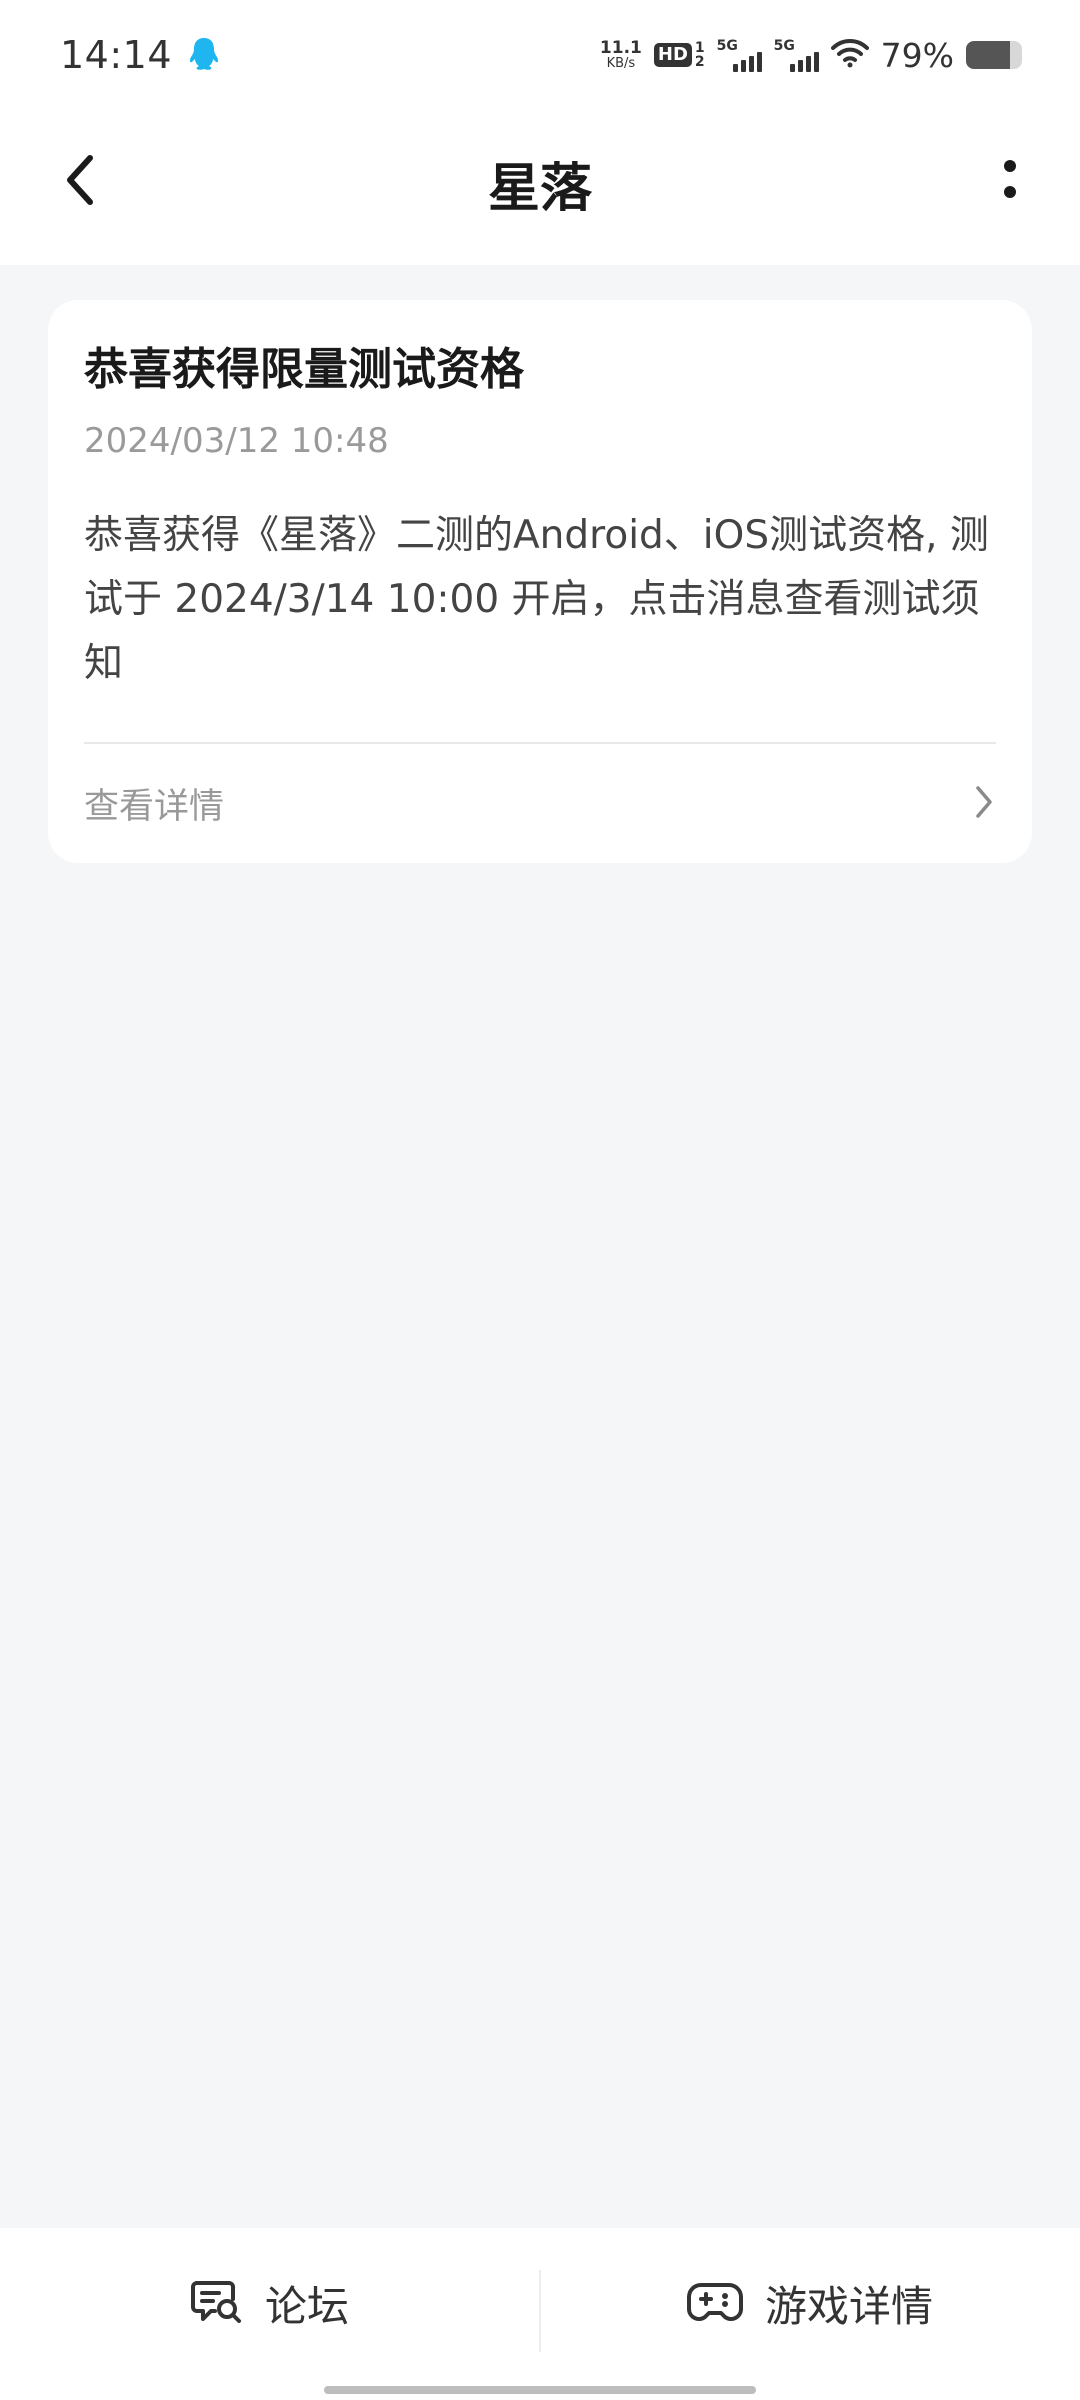 Image resolution: width=1080 pixels, height=2400 pixels. Describe the element at coordinates (699, 48) in the screenshot. I see `hd-sim-top: 1` at that location.